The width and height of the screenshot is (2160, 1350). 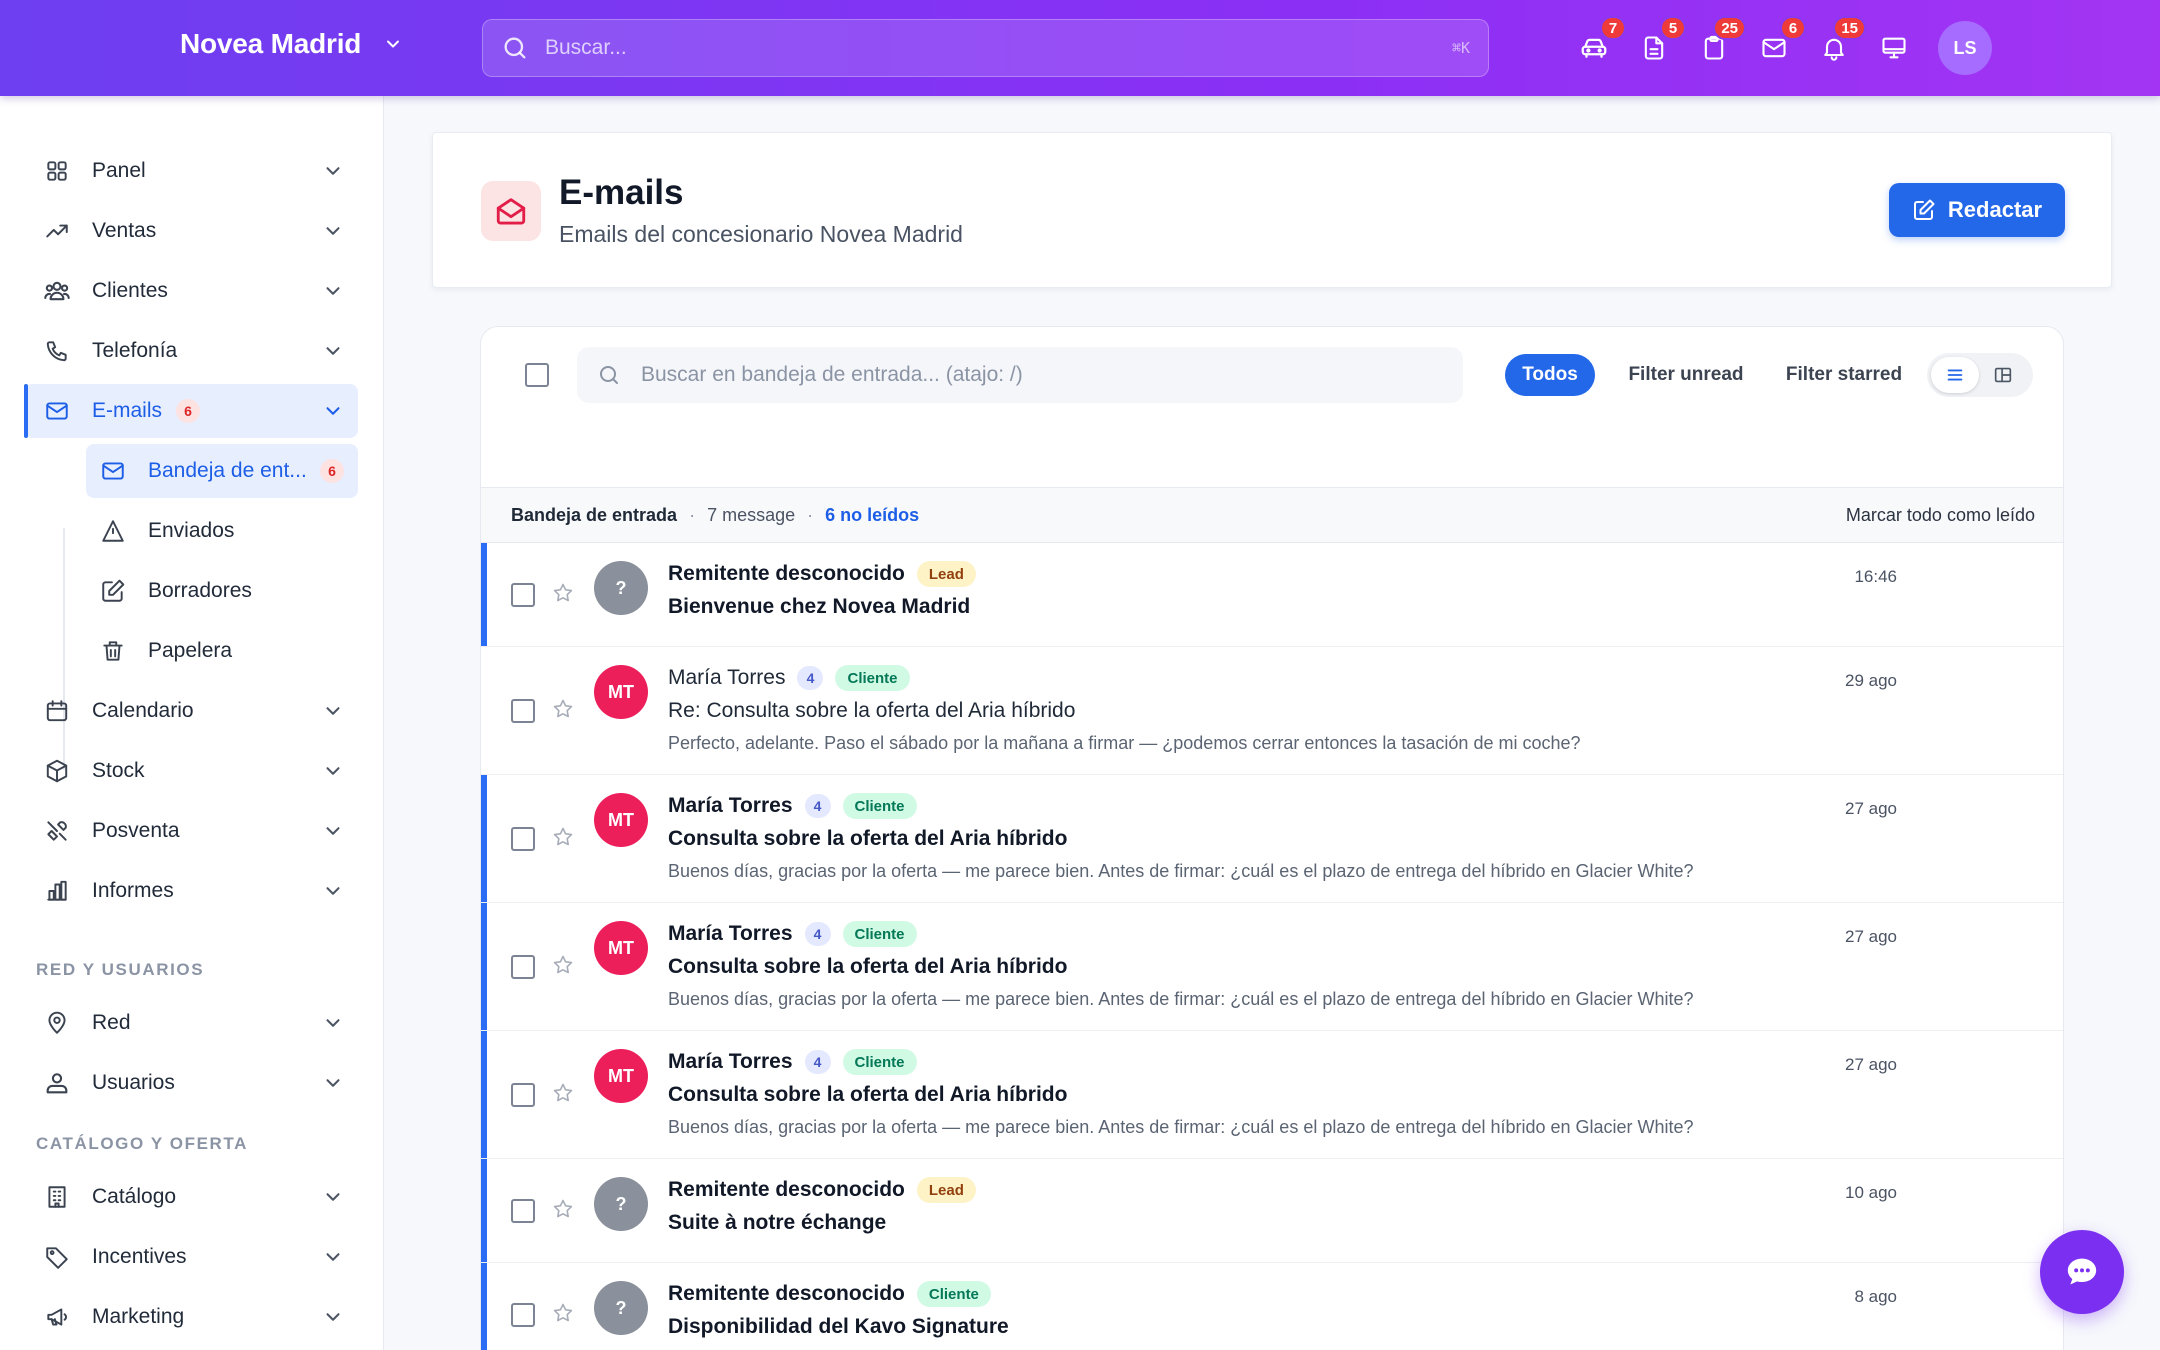 I want to click on map-pin-icon, so click(x=57, y=1023).